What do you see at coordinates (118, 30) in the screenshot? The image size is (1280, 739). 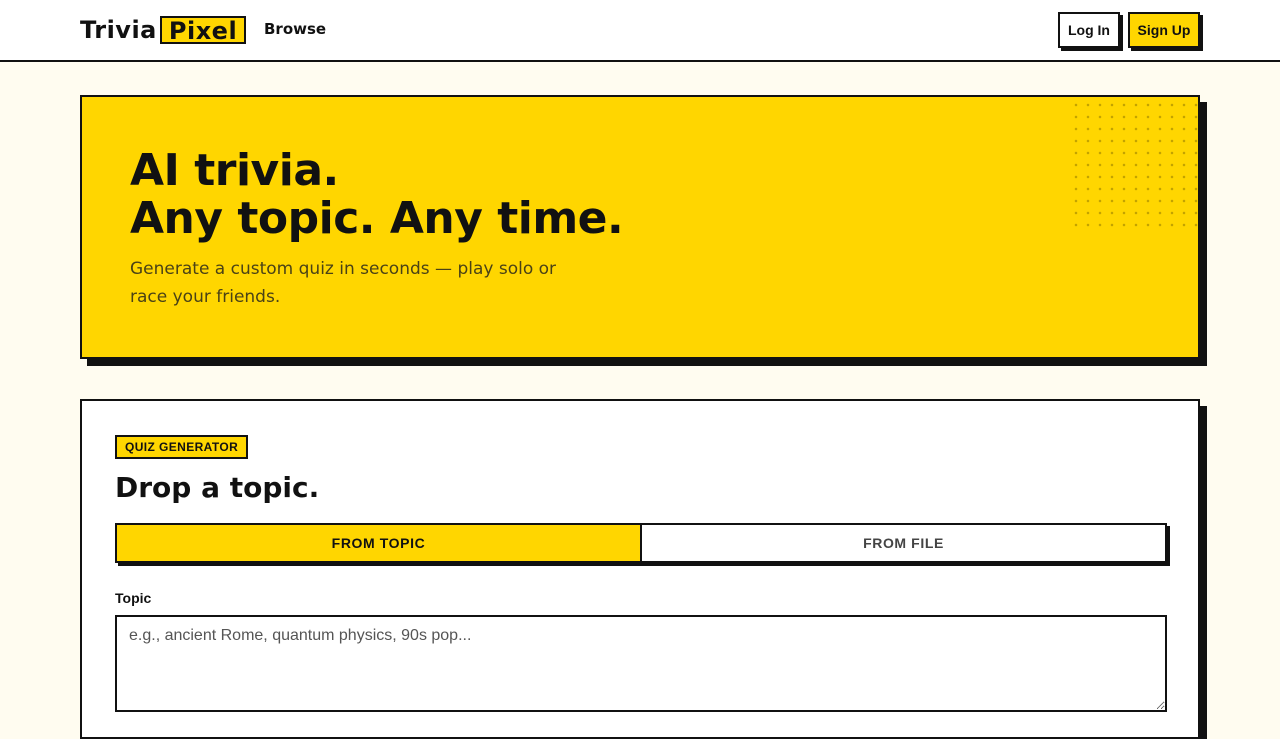 I see `logo-word-trivia: Trivia` at bounding box center [118, 30].